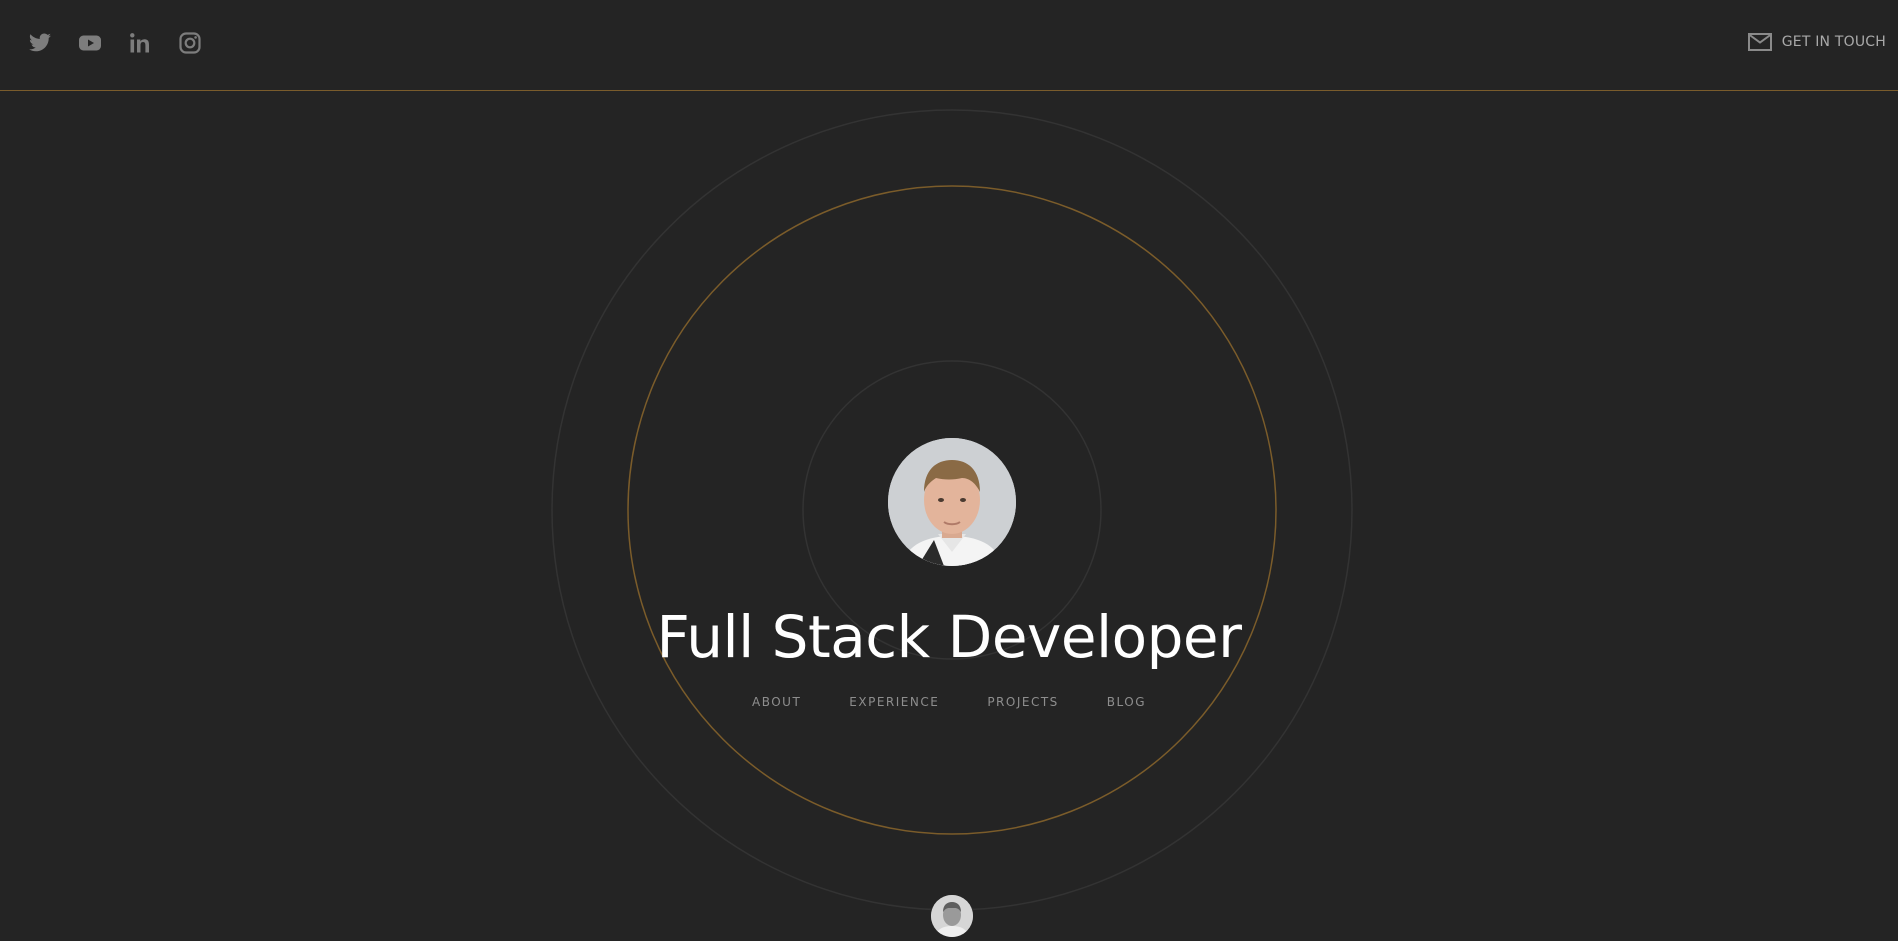 This screenshot has width=1898, height=941. I want to click on profile-avatar, so click(952, 502).